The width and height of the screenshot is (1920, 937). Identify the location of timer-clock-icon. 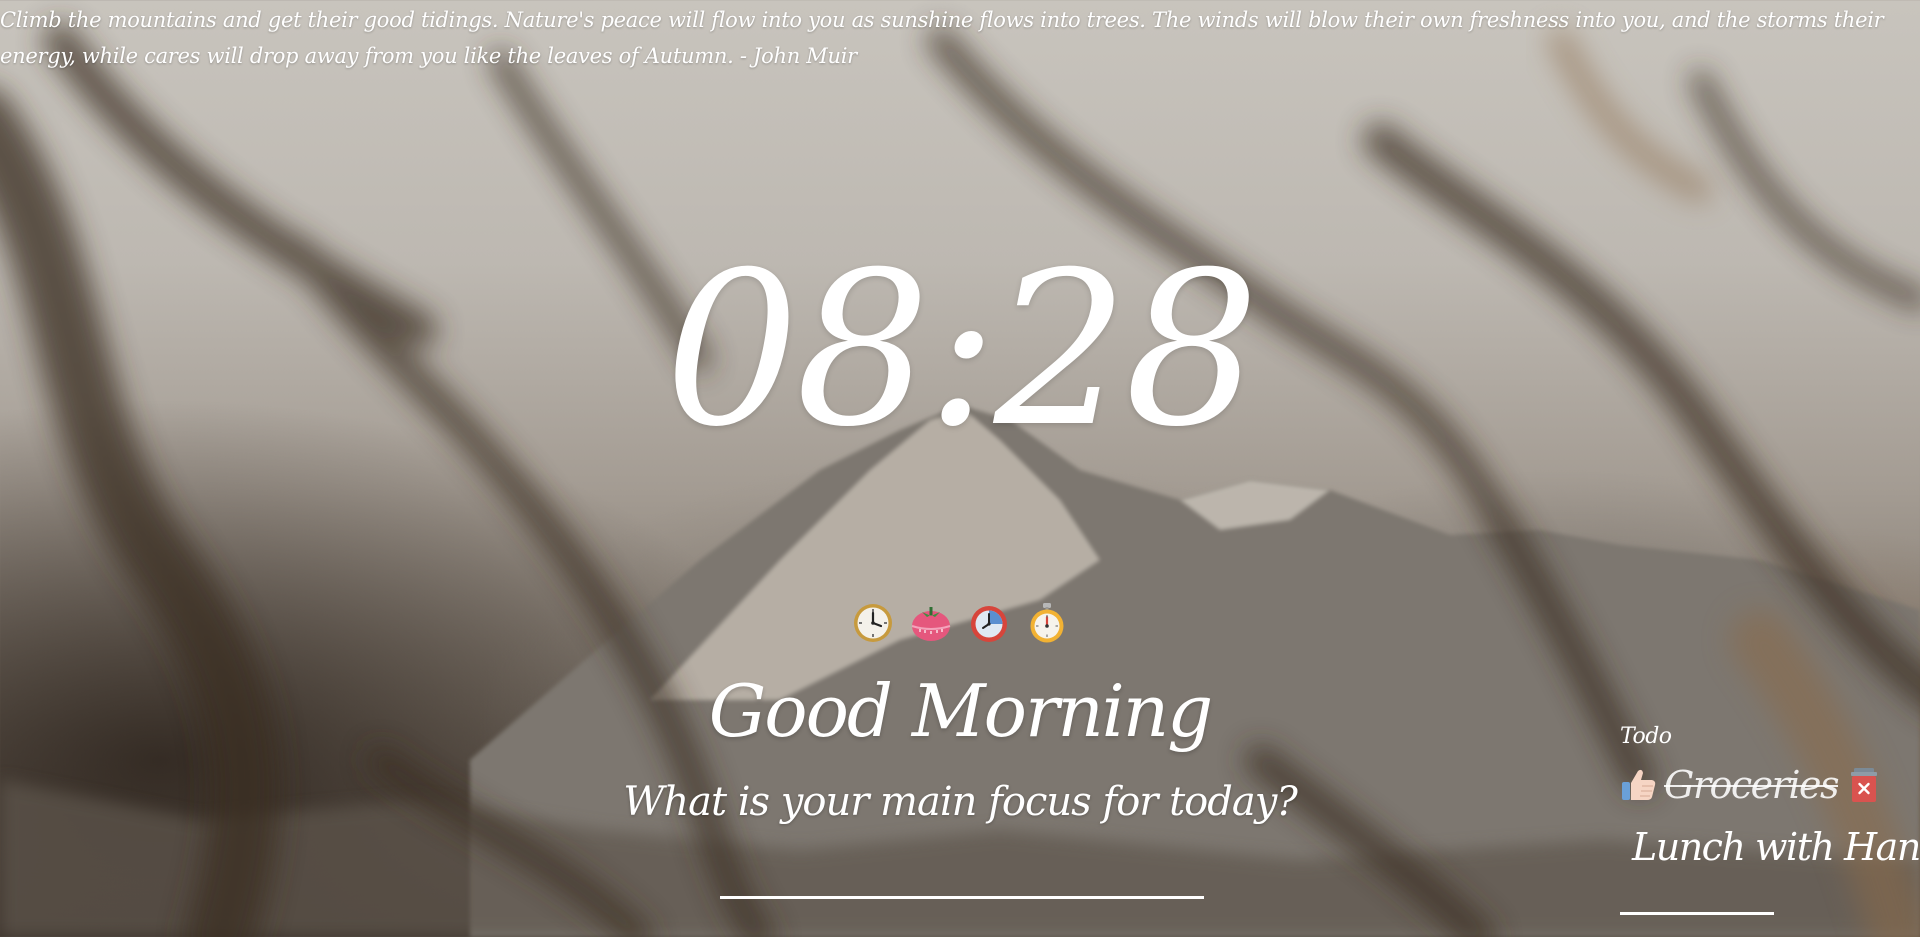
(989, 623).